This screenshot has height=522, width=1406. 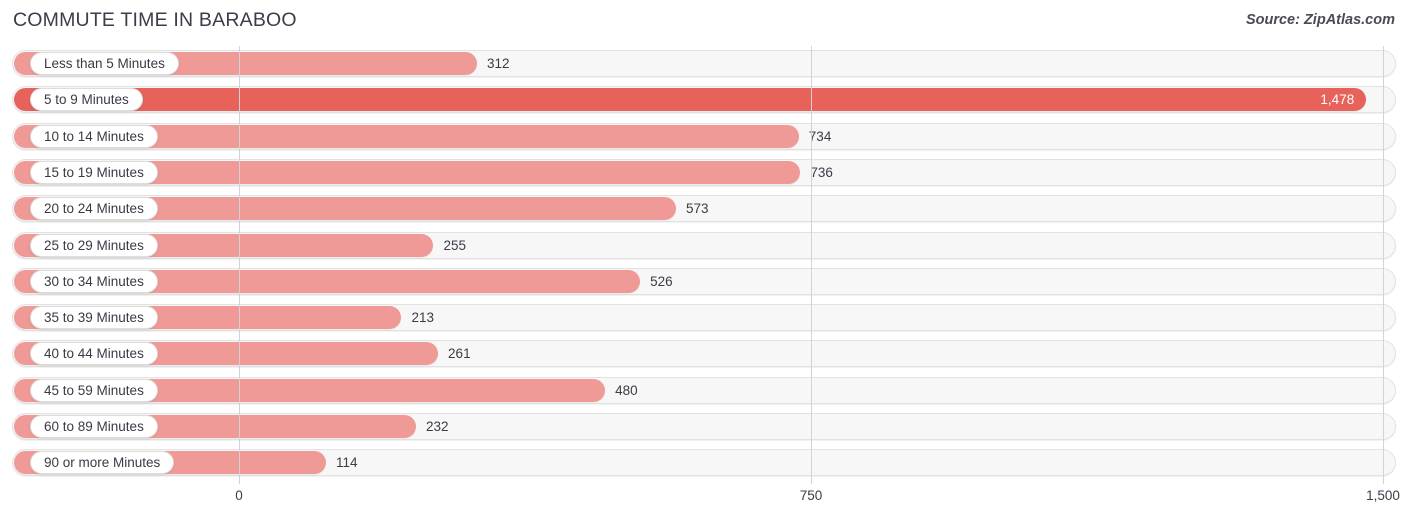 I want to click on bar-row: 60 to 89 Minutes 232, so click(x=704, y=426).